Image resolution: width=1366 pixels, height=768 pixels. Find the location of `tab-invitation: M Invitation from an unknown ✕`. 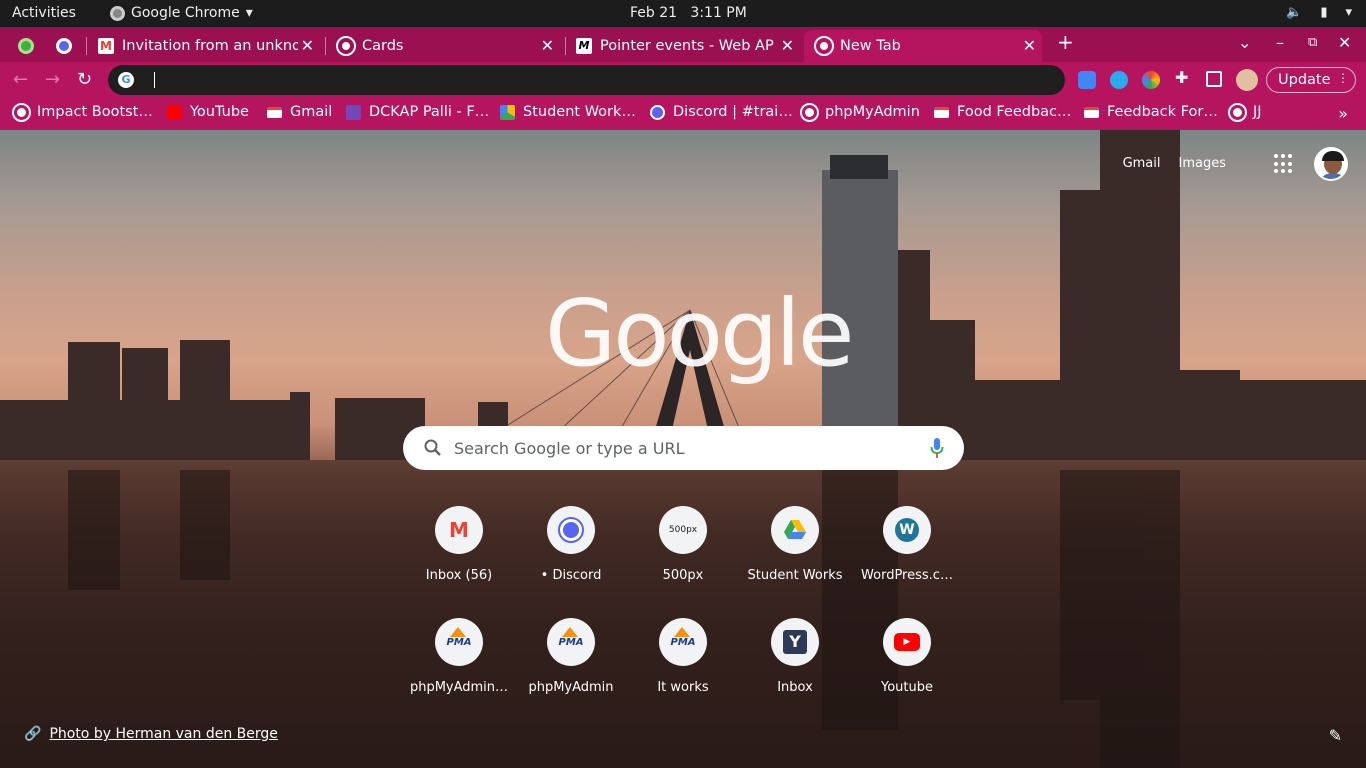

tab-invitation: M Invitation from an unknown ✕ is located at coordinates (209, 46).